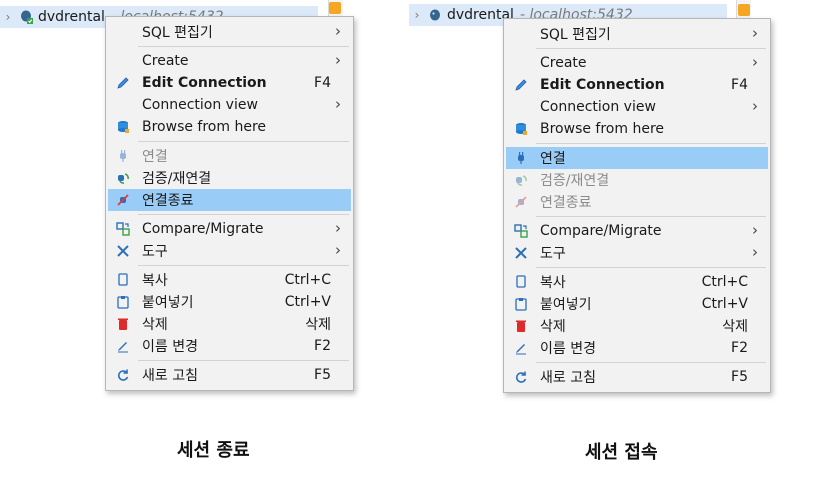 The width and height of the screenshot is (838, 477). I want to click on menu-item-label: Compare/Migrate, so click(601, 231).